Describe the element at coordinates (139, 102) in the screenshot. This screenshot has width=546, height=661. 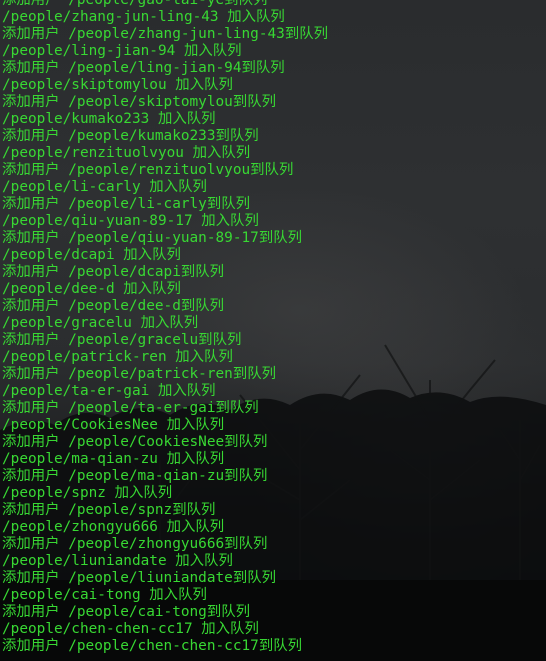
I see `terminal-output-line: 添加用户 /people/skiptomylou到队列` at that location.